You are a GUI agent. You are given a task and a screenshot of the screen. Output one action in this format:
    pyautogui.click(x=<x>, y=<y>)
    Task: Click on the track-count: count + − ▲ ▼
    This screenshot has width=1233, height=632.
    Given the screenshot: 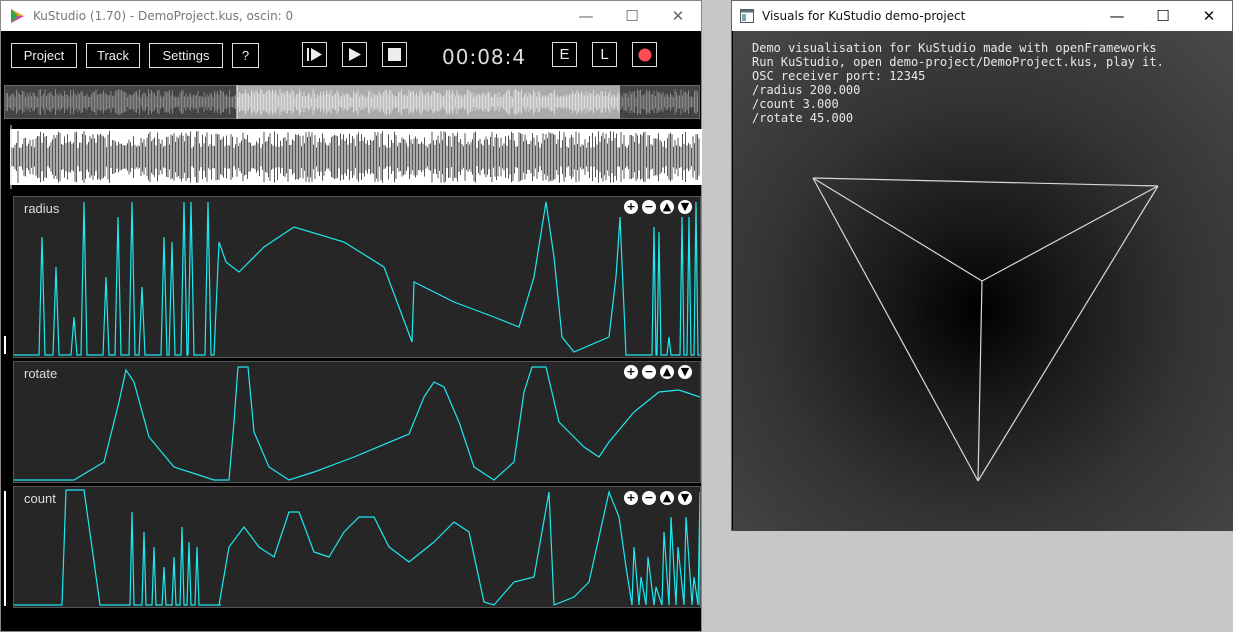 What is the action you would take?
    pyautogui.click(x=357, y=547)
    